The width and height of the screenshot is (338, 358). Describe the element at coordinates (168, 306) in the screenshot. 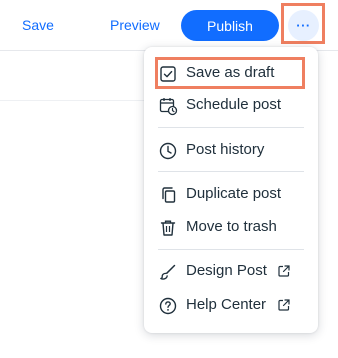

I see `help-icon` at that location.